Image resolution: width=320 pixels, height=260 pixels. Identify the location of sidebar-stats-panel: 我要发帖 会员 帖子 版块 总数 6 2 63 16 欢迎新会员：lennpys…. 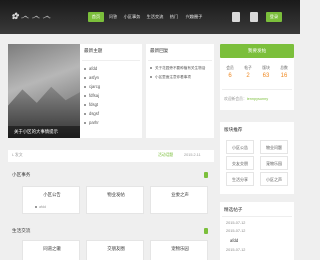
(257, 77).